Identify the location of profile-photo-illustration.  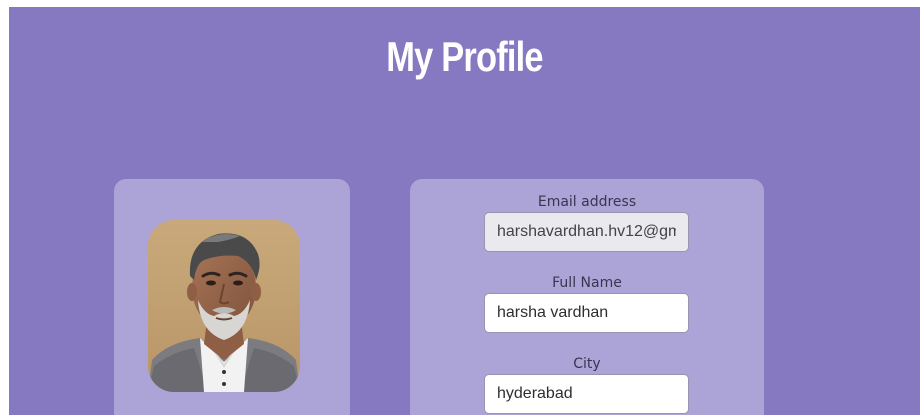
(224, 306).